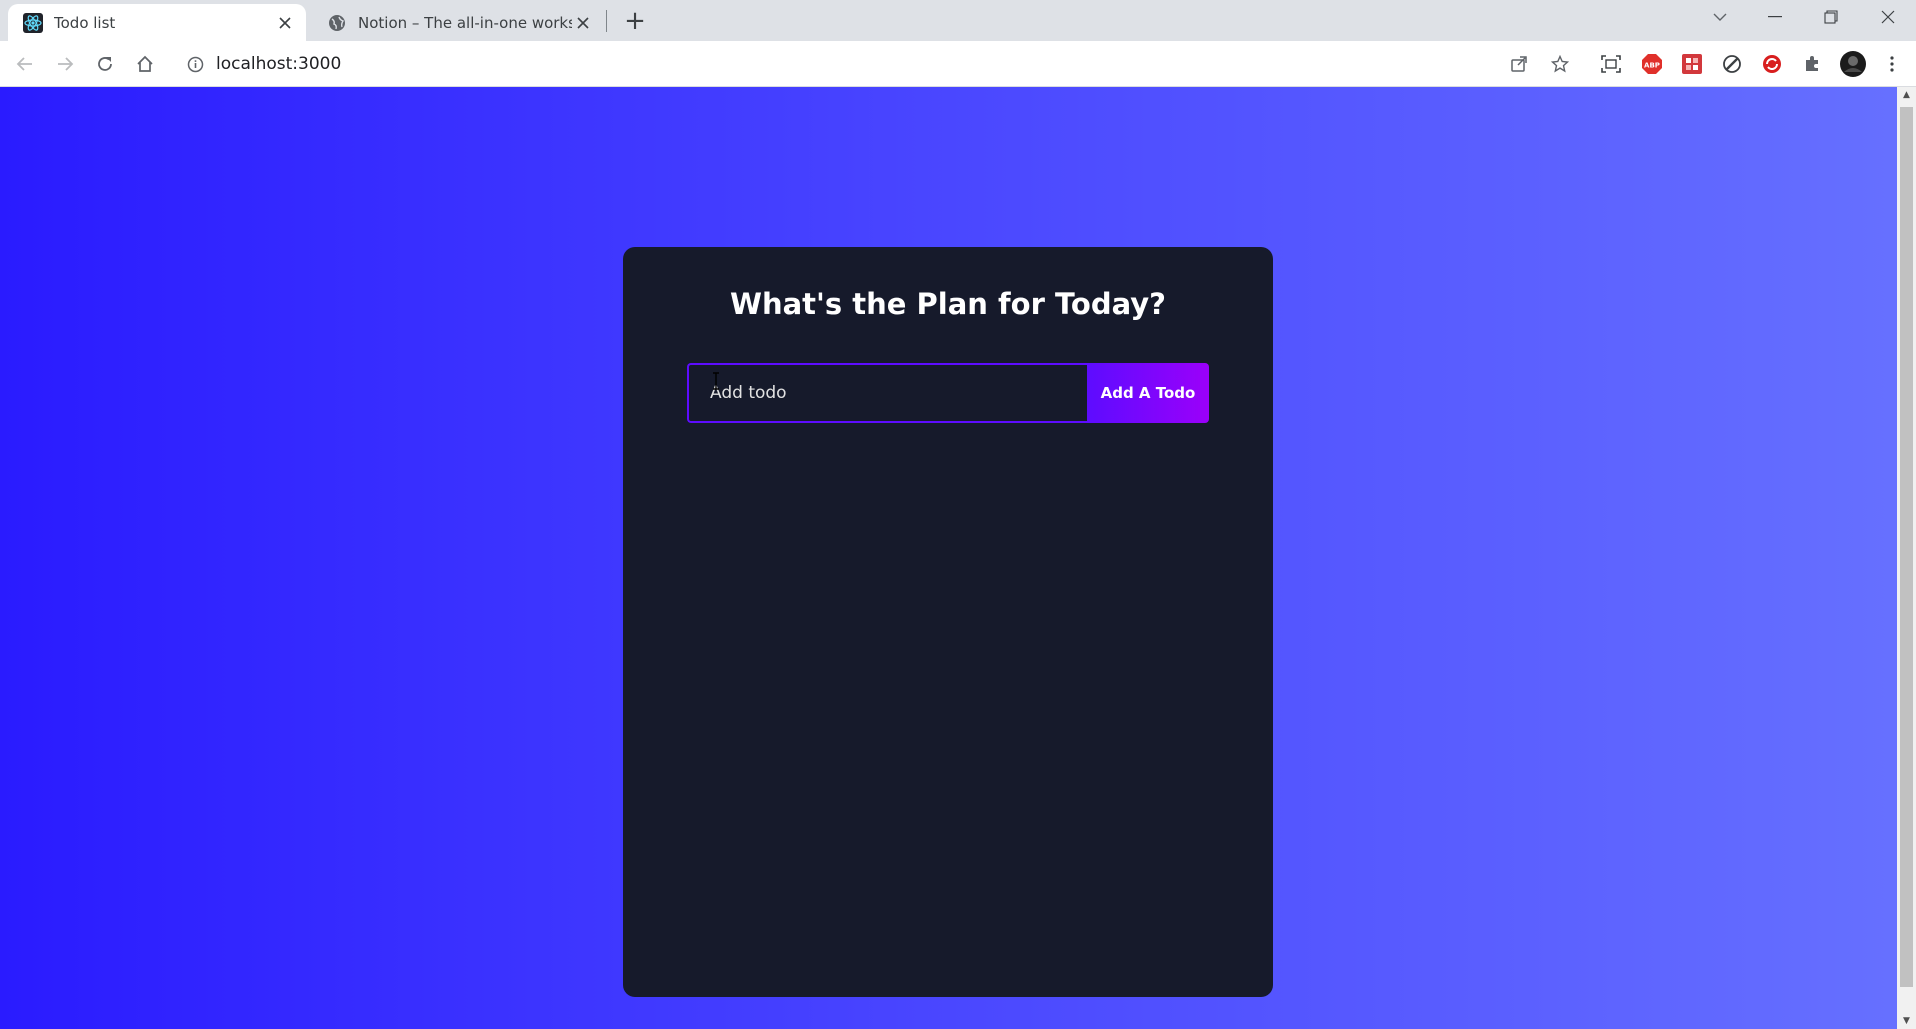  I want to click on svg-text: ABP, so click(1652, 66).